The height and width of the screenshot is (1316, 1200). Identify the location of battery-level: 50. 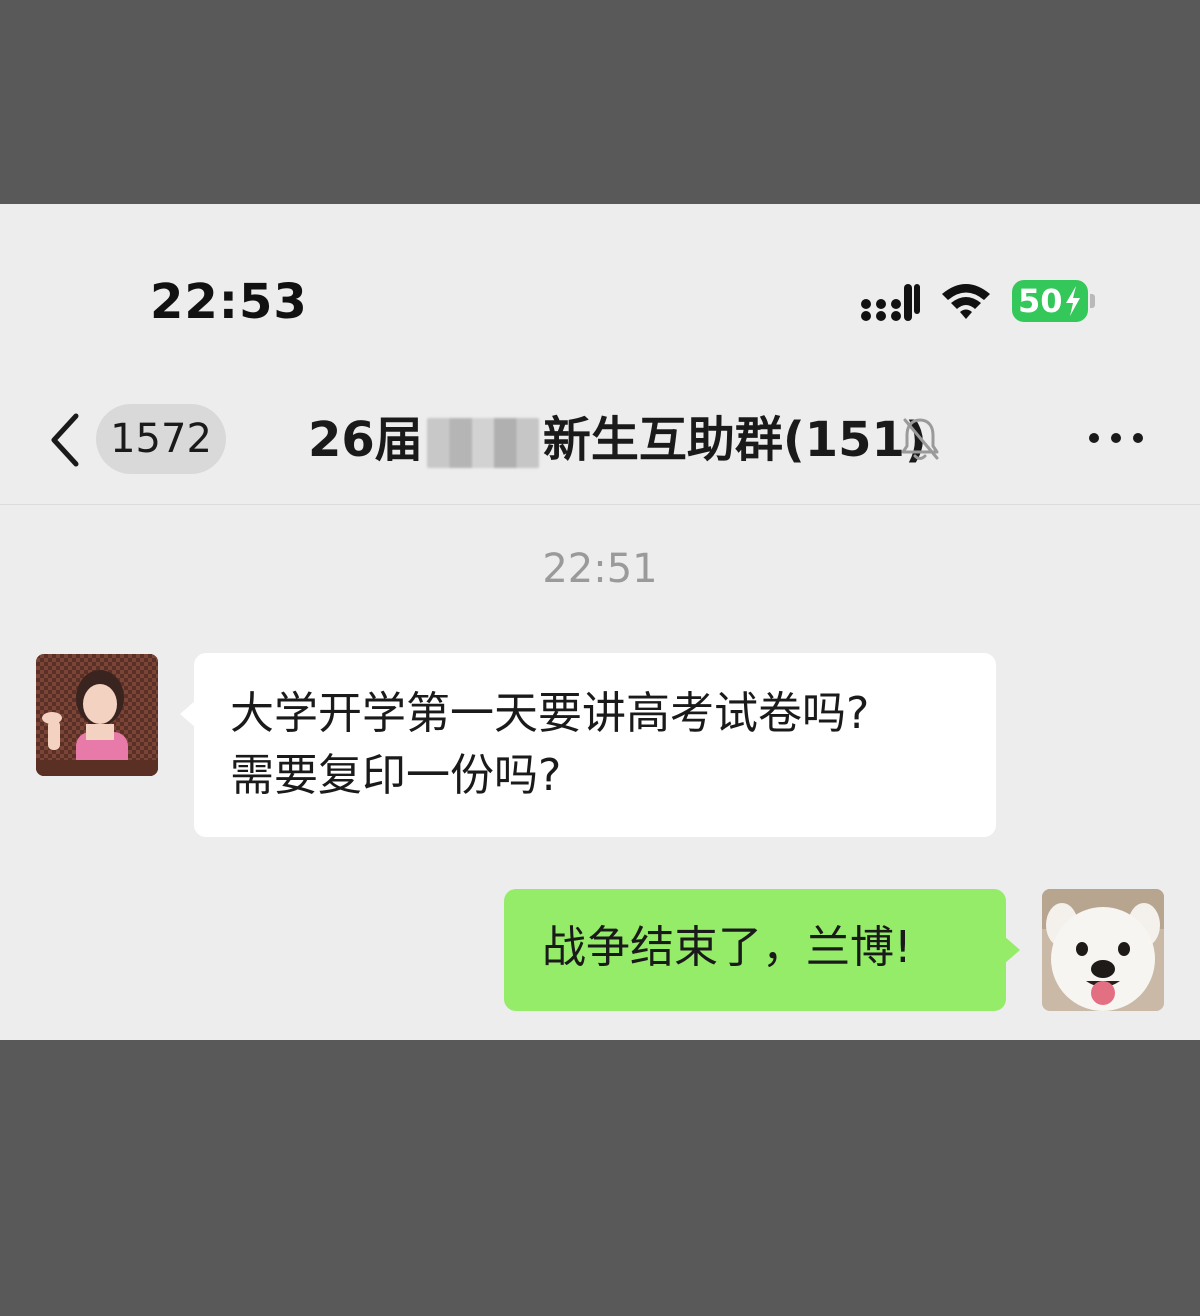
(1040, 301).